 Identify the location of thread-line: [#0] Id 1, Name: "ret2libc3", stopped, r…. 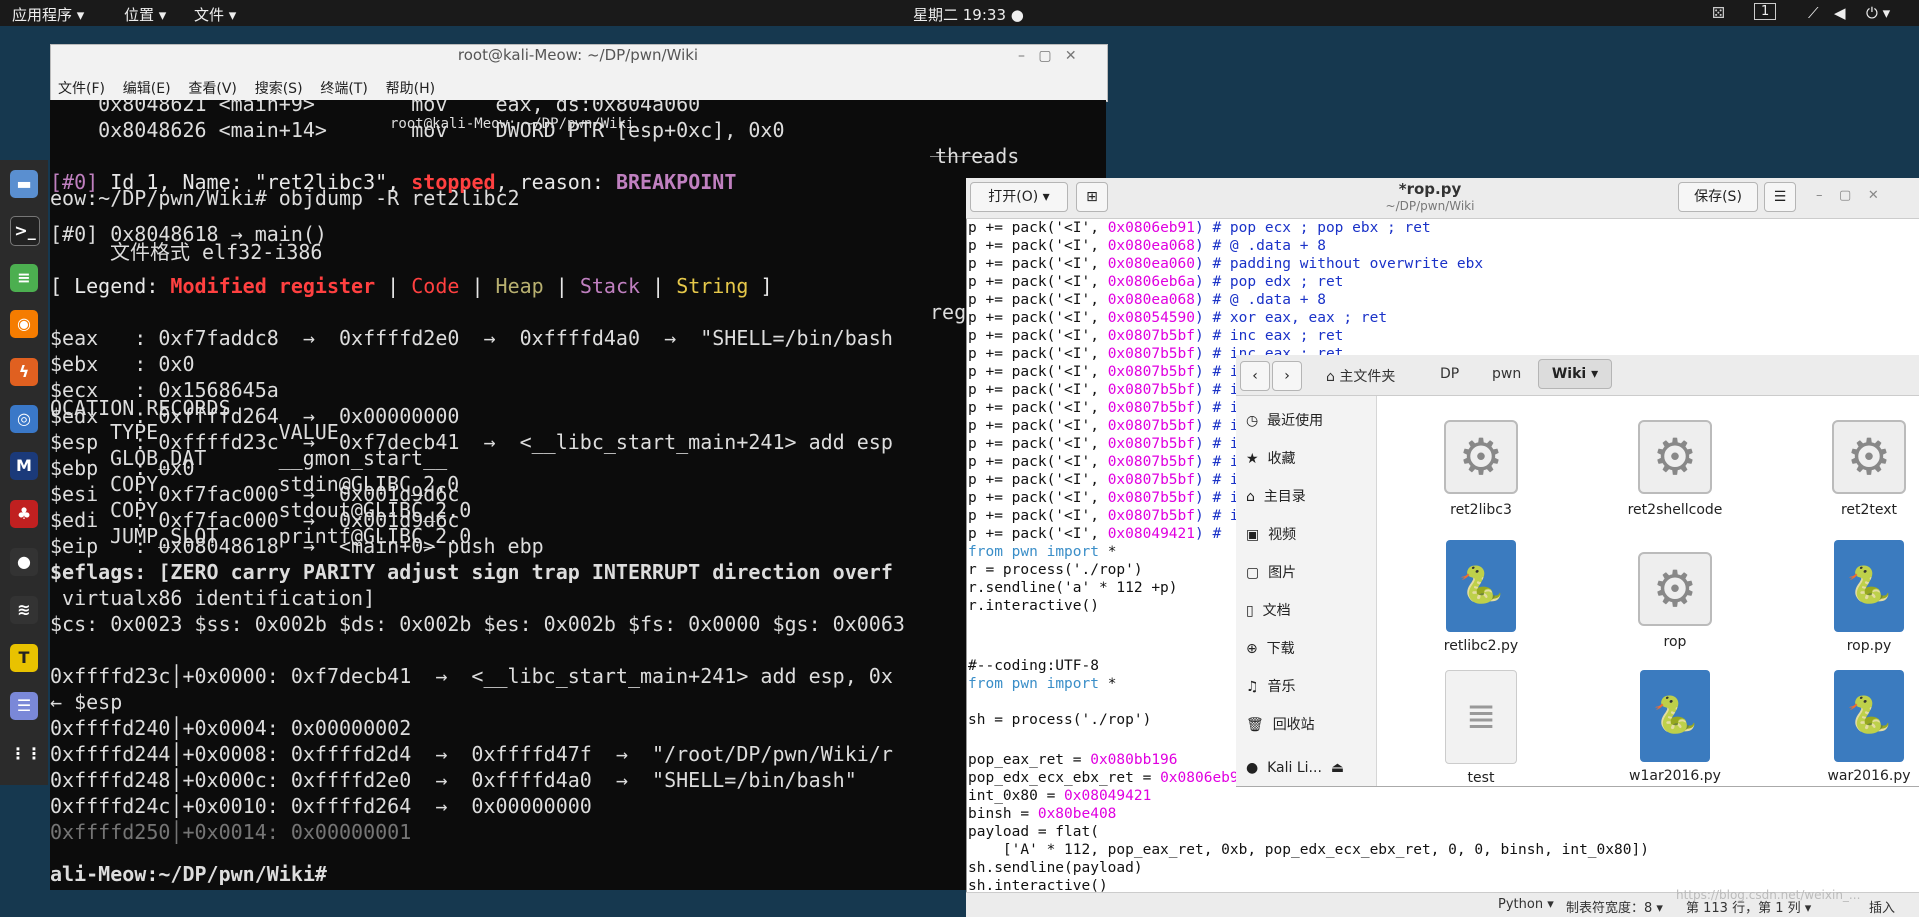
(393, 182).